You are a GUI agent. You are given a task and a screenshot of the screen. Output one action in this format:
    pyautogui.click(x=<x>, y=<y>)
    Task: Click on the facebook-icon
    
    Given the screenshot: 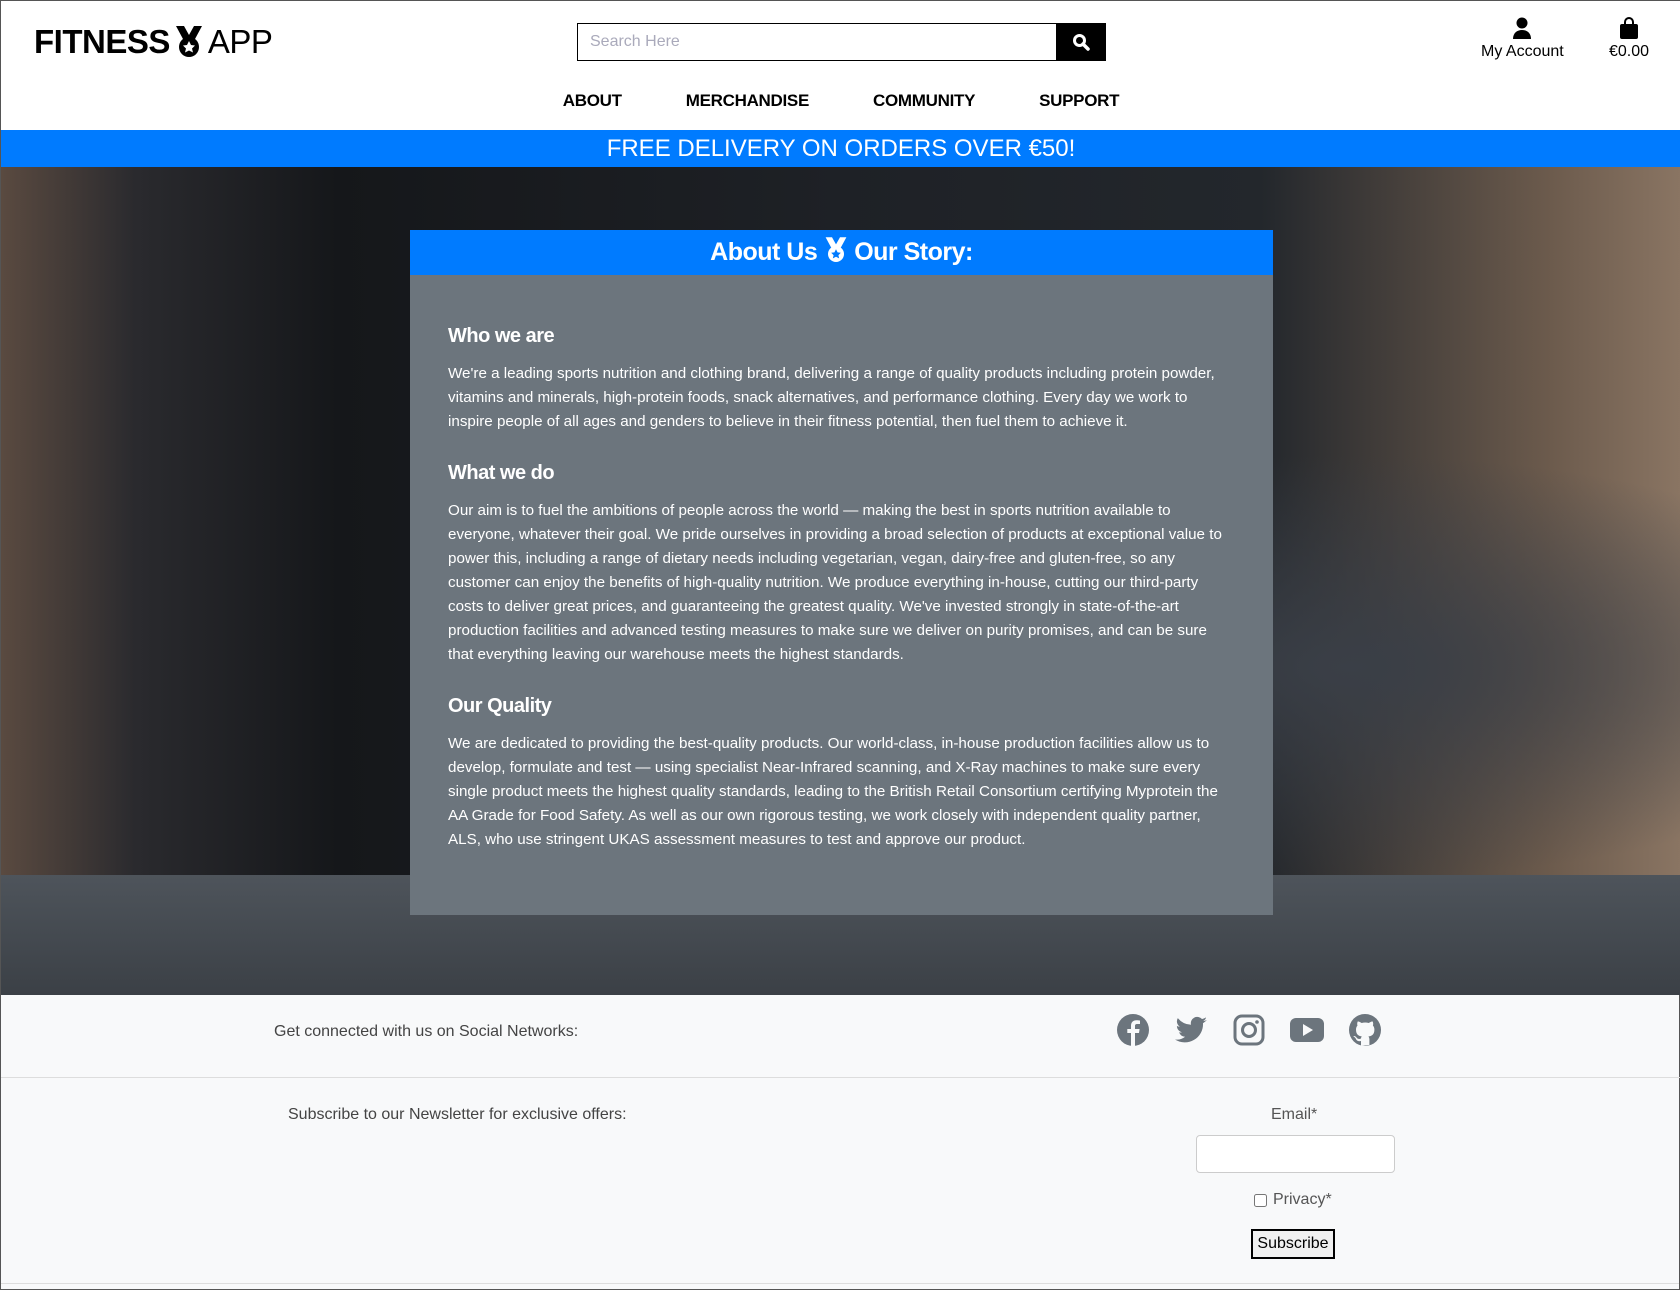 What is the action you would take?
    pyautogui.click(x=1133, y=1030)
    